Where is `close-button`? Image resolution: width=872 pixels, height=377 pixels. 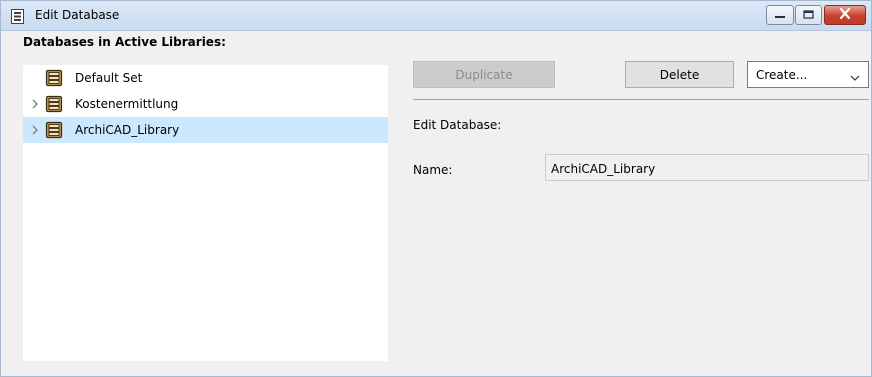
close-button is located at coordinates (845, 15).